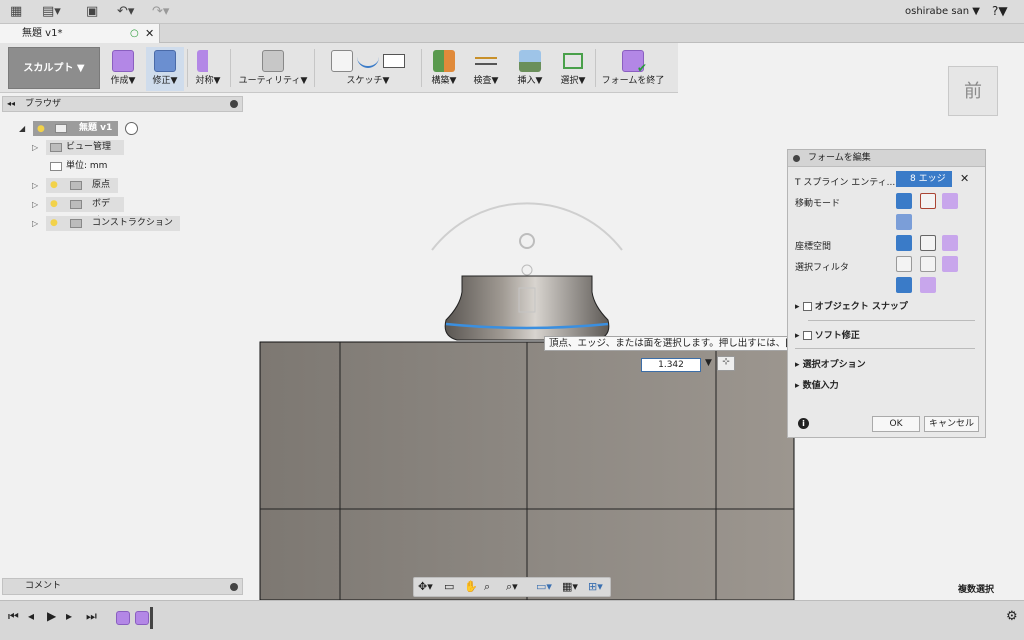 The image size is (1024, 640). What do you see at coordinates (807, 335) in the screenshot?
I see `soft-modify-checkbox` at bounding box center [807, 335].